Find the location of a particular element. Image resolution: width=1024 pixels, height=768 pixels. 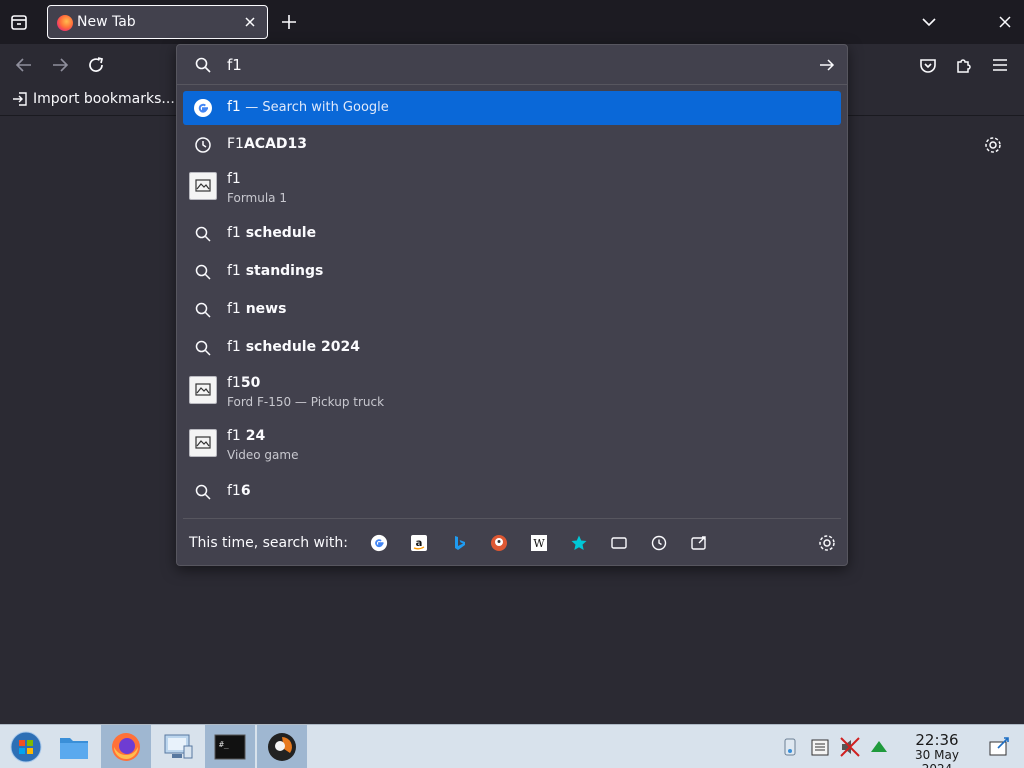

show-desktop-icon is located at coordinates (999, 747).